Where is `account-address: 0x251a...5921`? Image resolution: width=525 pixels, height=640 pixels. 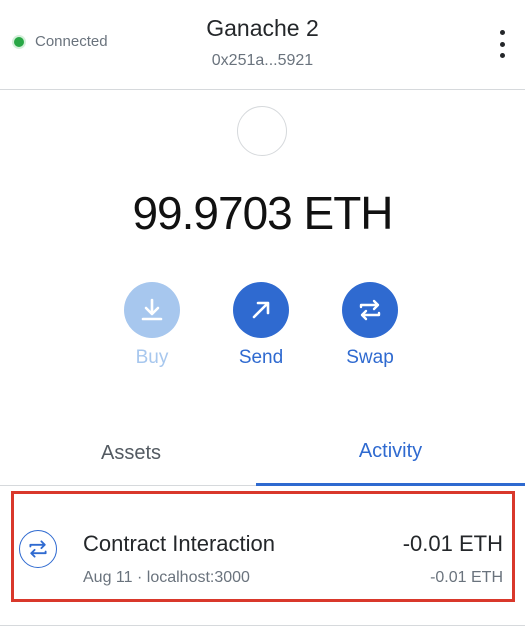 account-address: 0x251a...5921 is located at coordinates (262, 61).